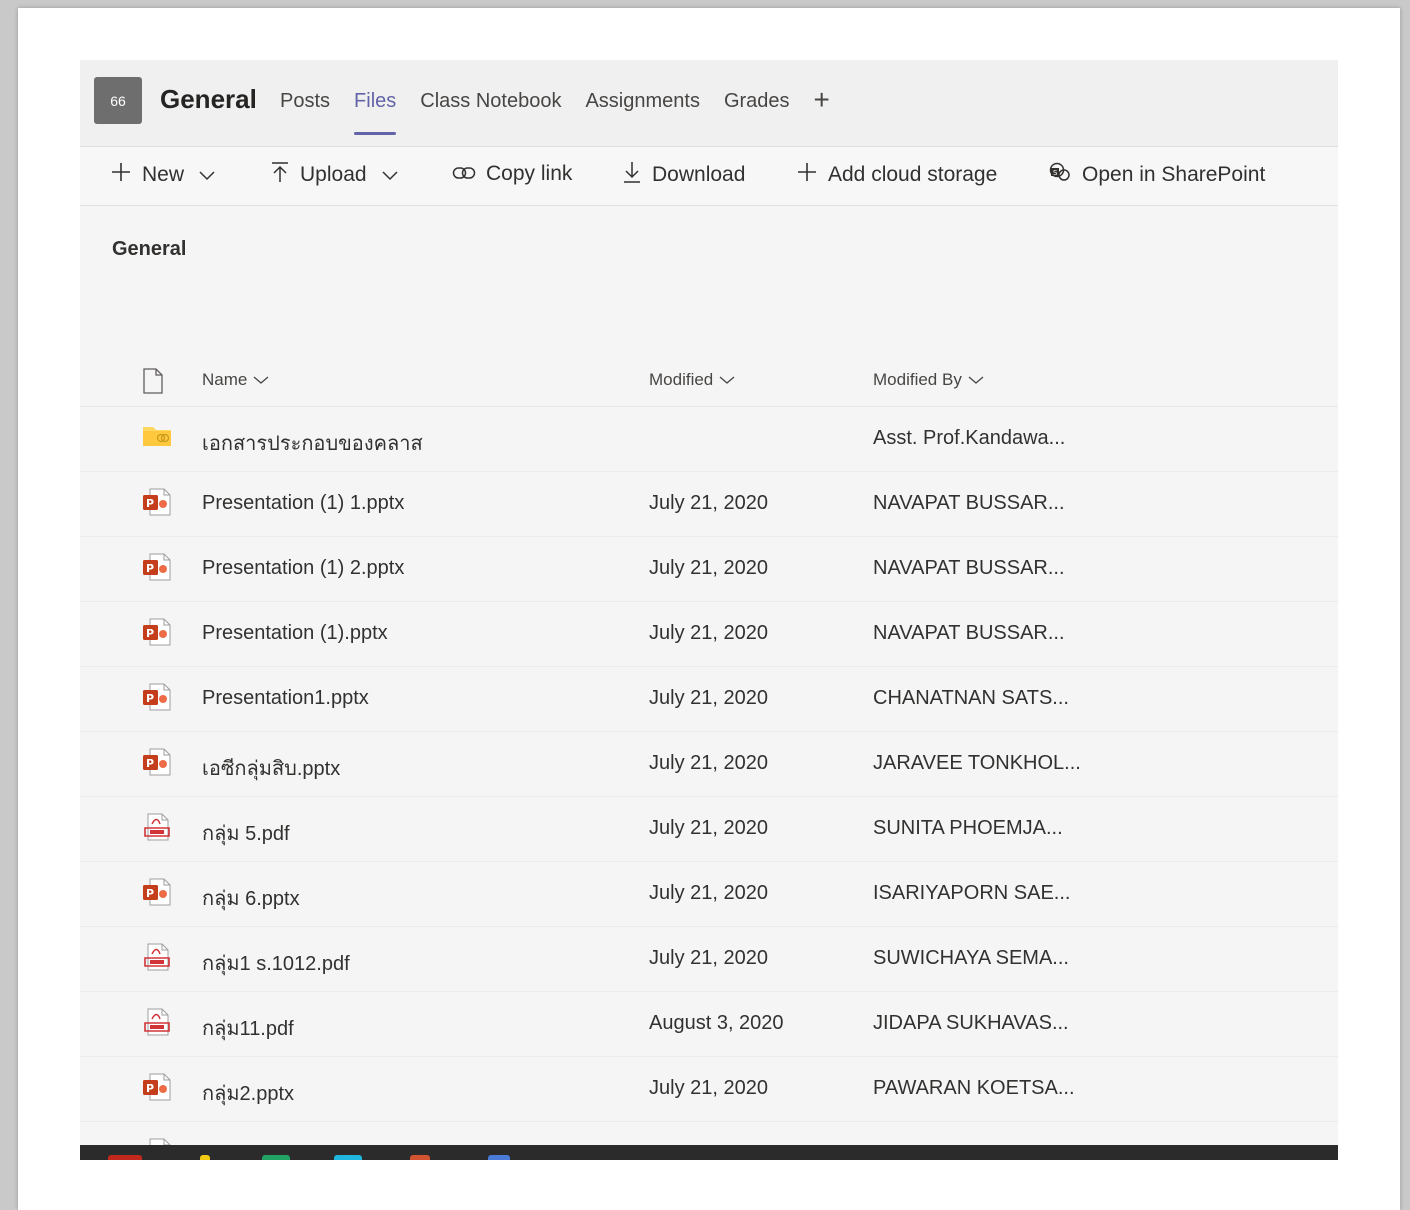  Describe the element at coordinates (303, 503) in the screenshot. I see `file-name: Presentation (1) 1.pptx` at that location.